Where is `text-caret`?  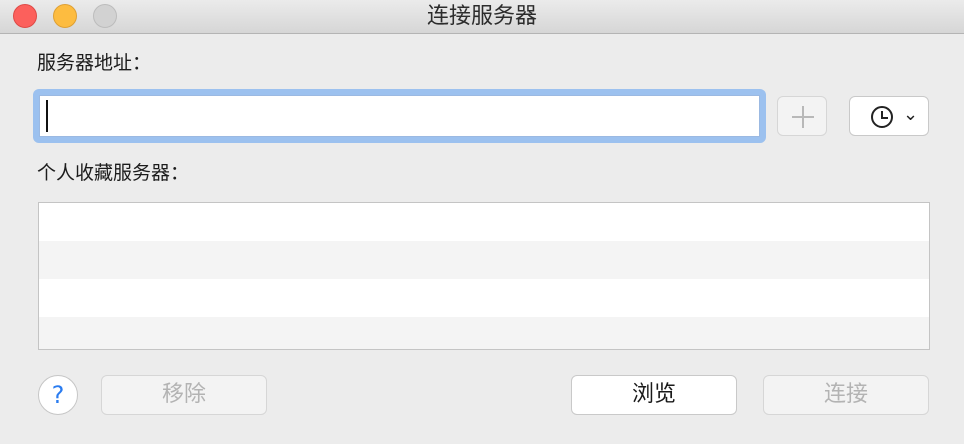
text-caret is located at coordinates (47, 116).